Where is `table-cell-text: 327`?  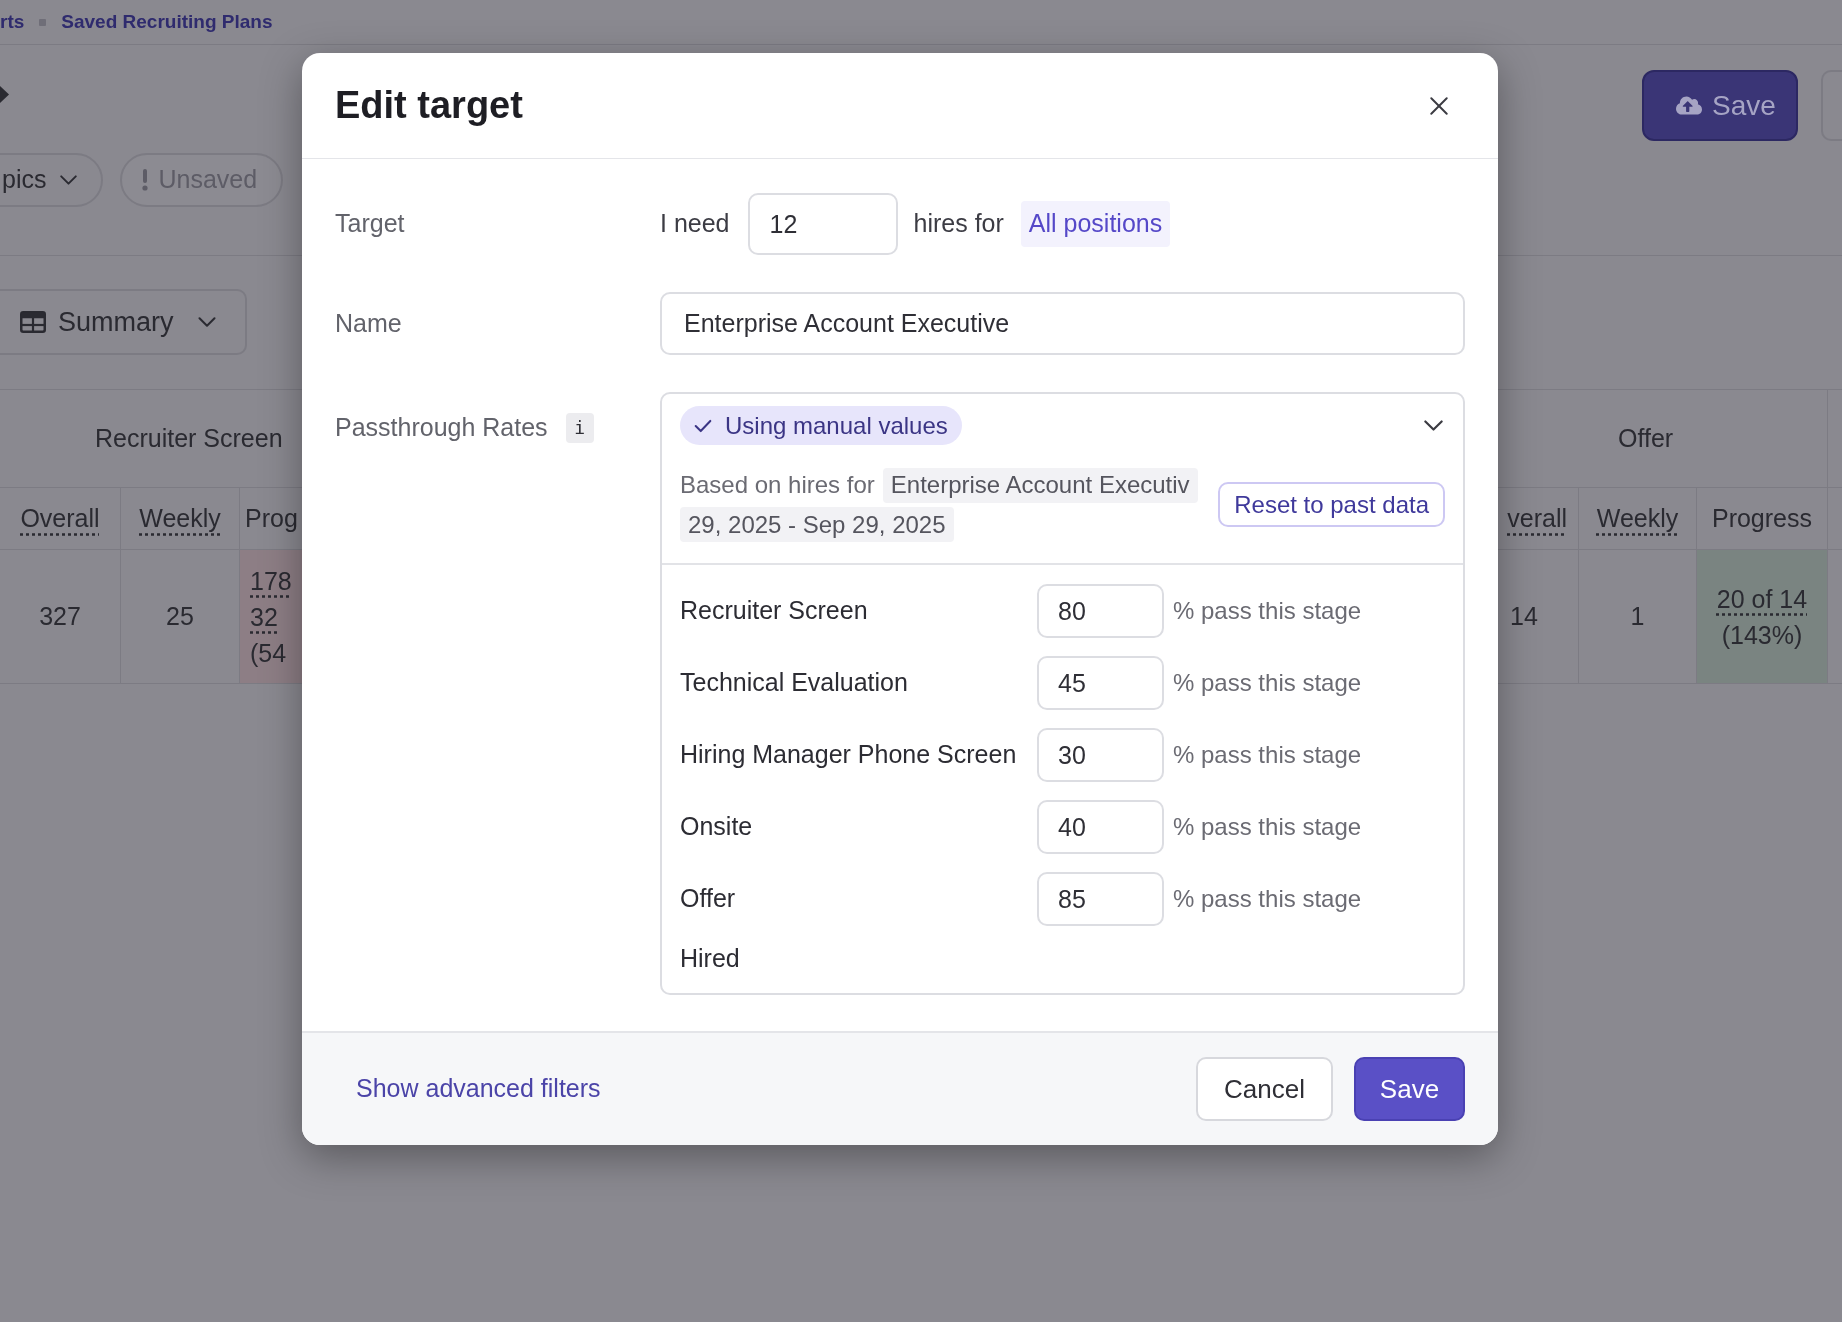 table-cell-text: 327 is located at coordinates (60, 616).